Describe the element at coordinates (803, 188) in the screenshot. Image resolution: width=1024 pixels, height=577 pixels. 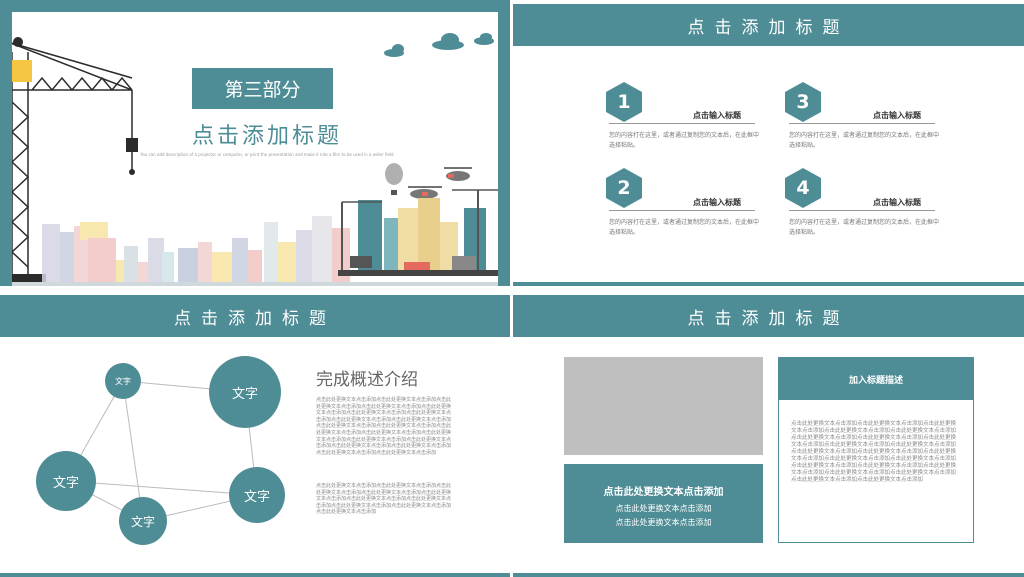
I see `number-badge: 4` at that location.